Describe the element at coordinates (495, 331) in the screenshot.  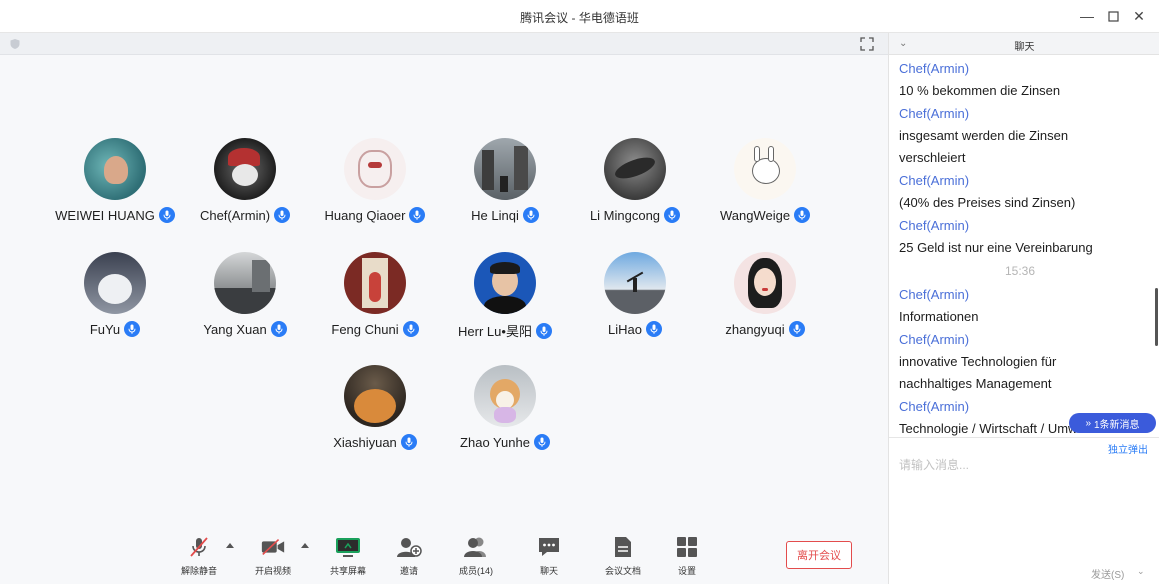
I see `participant-name: Herr Lu•昊阳` at that location.